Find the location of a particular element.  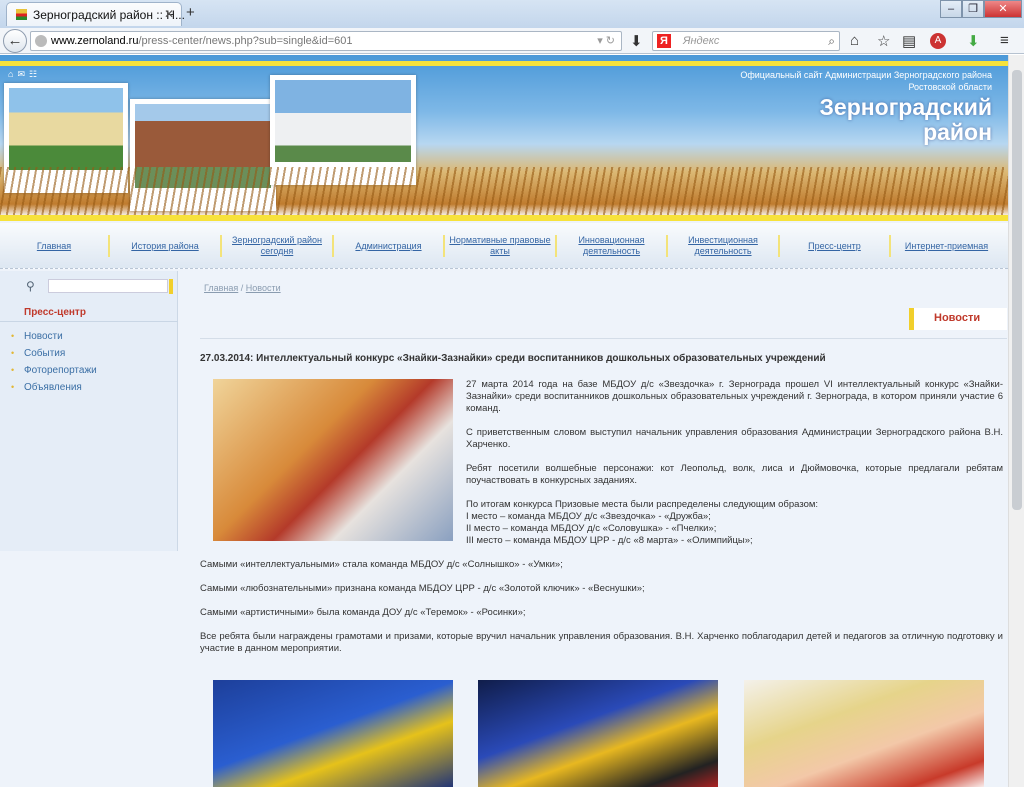

news-section-label: Новости is located at coordinates (958, 319).